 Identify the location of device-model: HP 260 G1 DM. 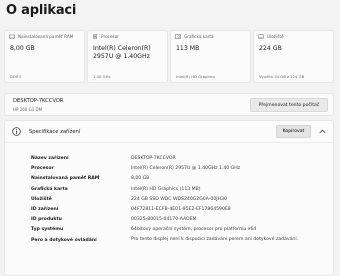
(28, 109).